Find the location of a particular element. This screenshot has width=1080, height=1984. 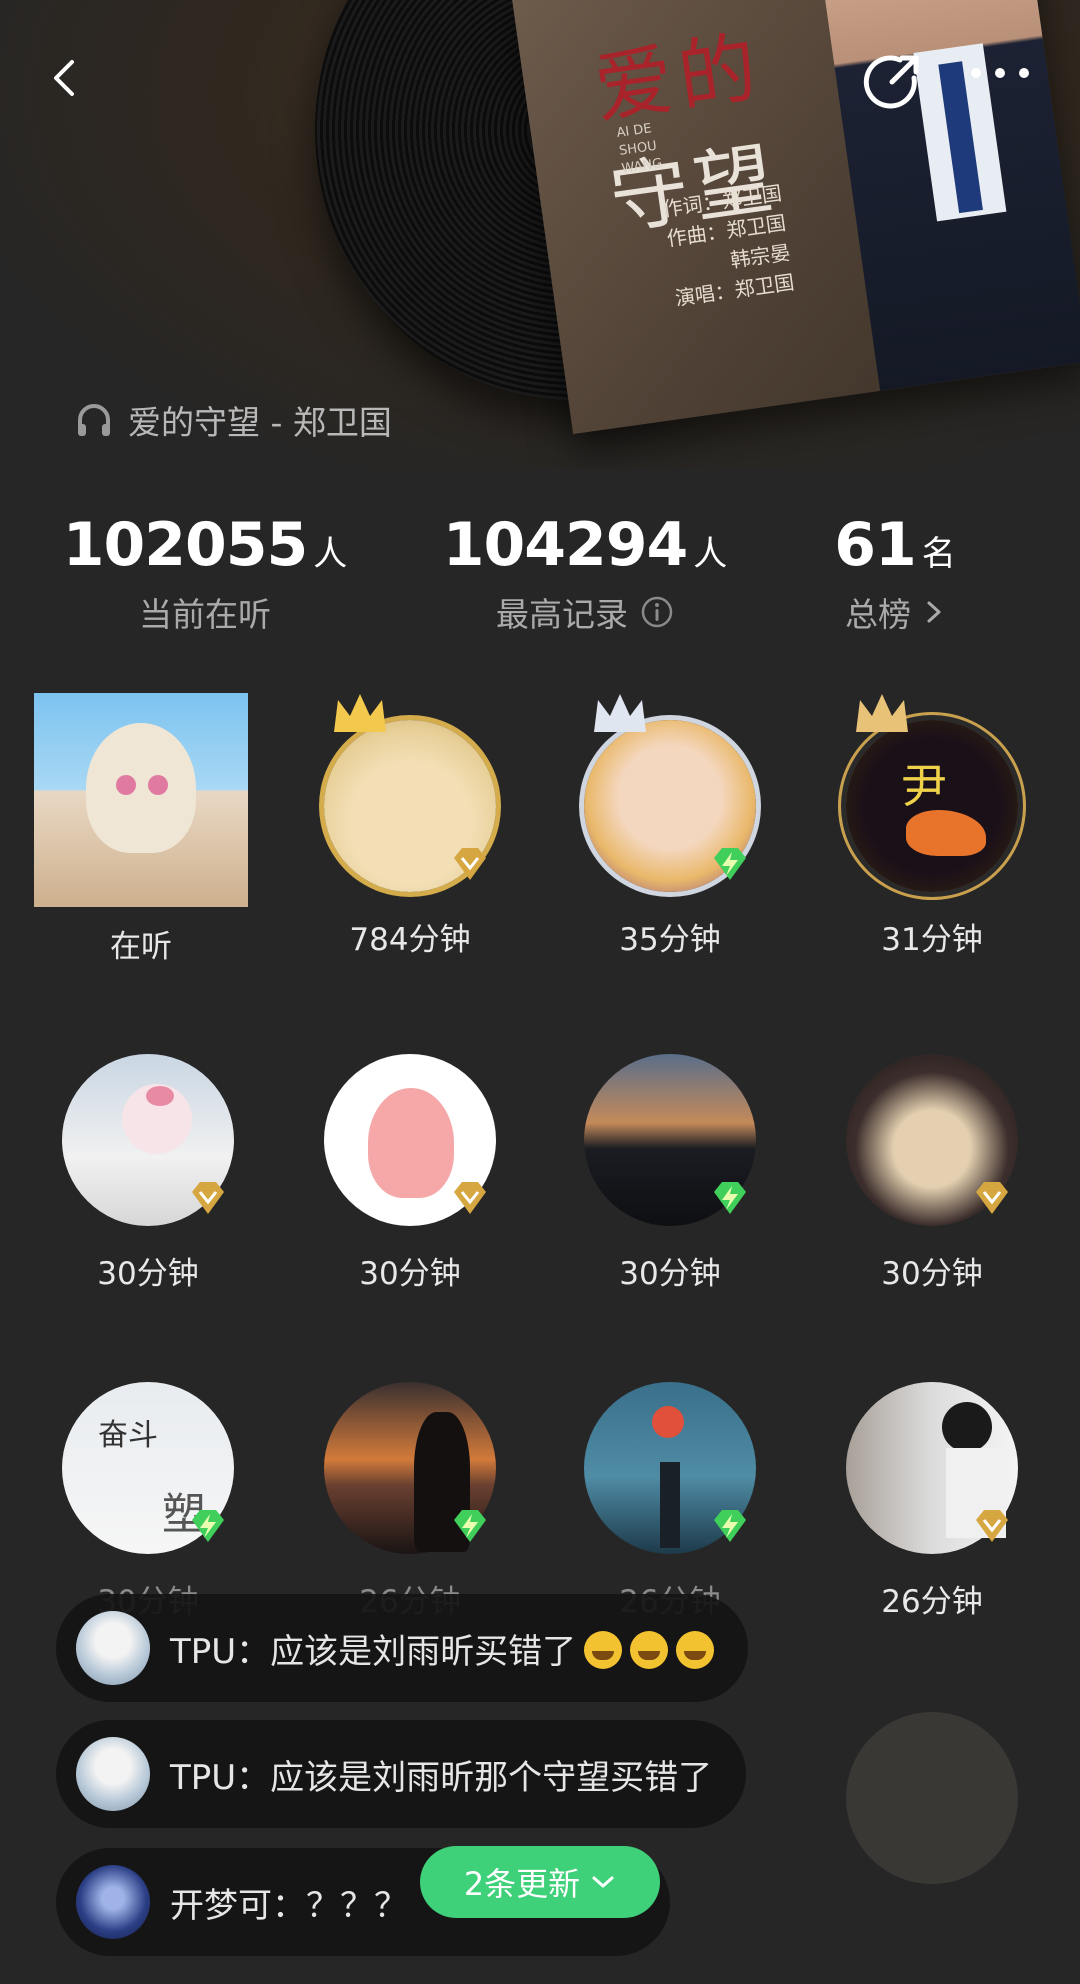

avatar: 奋斗 塑 is located at coordinates (148, 1468).